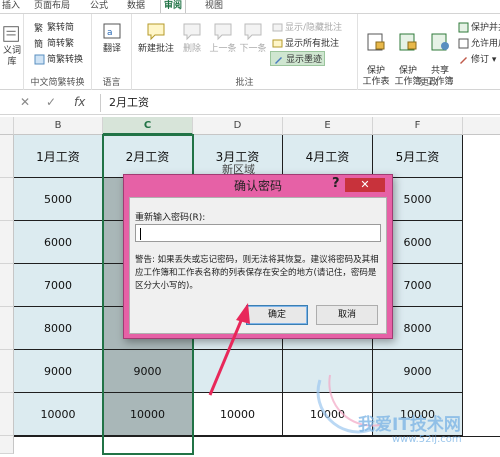 The image size is (500, 457). I want to click on watermark: 我爱IT技术网 www.52ij.com, so click(400, 412).